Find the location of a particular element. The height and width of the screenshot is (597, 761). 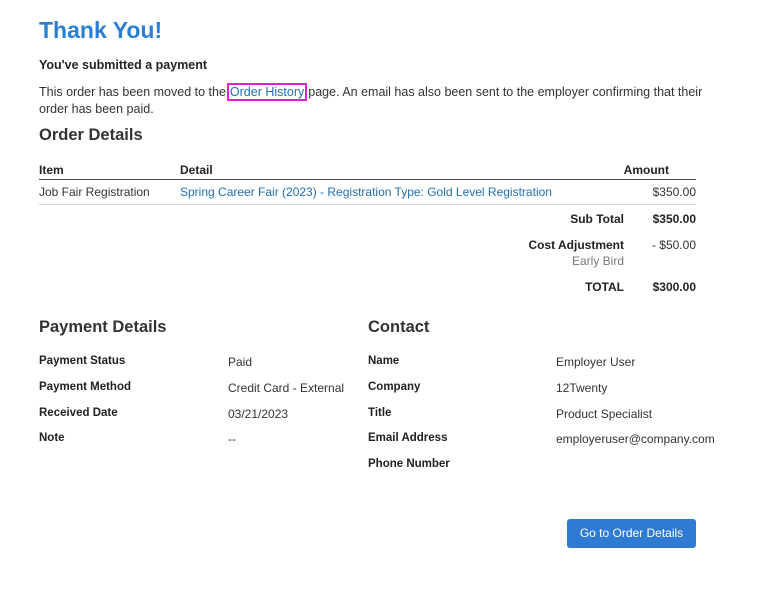

subtotal-value: $350.00 is located at coordinates (674, 219).